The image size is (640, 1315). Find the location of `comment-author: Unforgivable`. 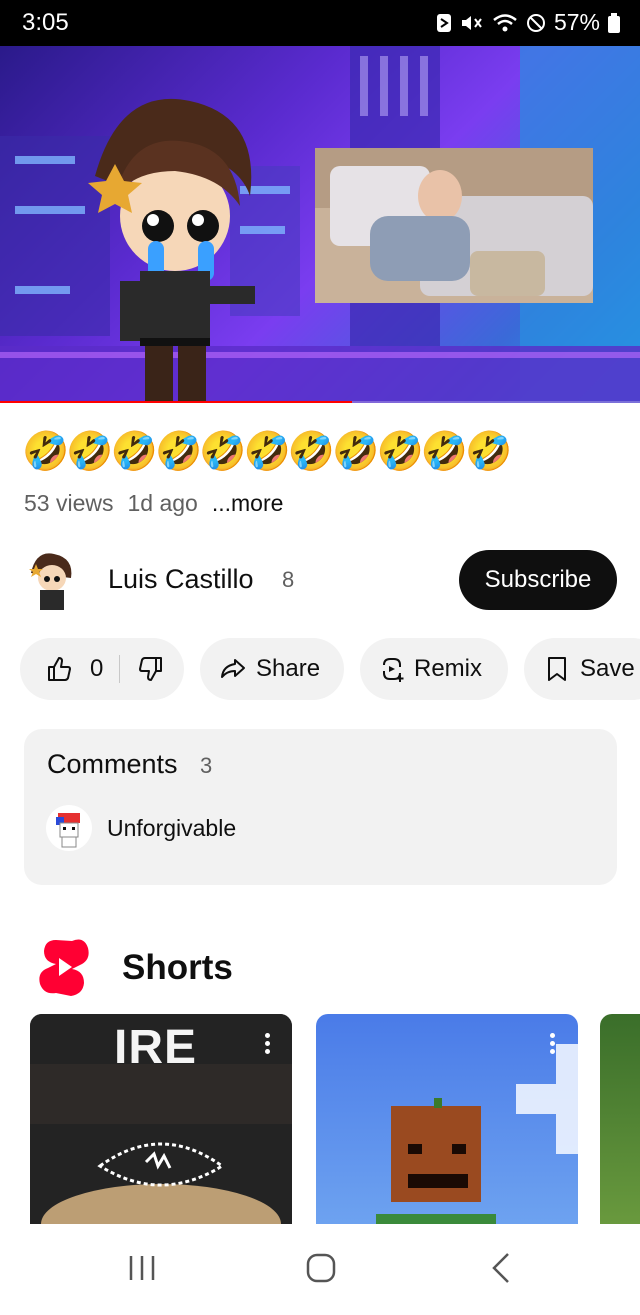

comment-author: Unforgivable is located at coordinates (172, 828).